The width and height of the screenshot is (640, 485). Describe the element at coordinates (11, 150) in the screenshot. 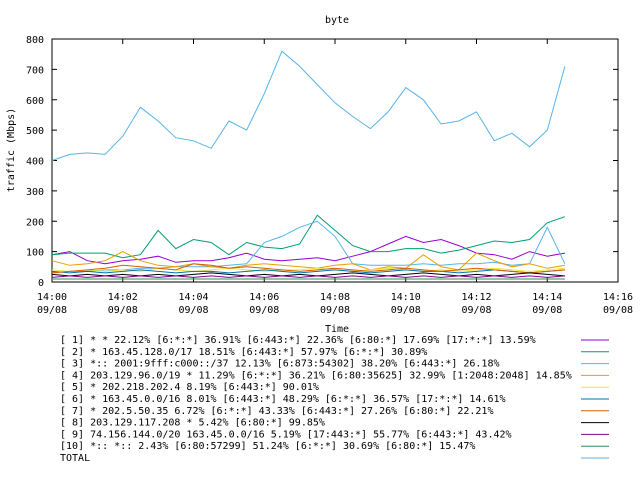

I see `y-axis-label: traffic (Mbps)` at that location.